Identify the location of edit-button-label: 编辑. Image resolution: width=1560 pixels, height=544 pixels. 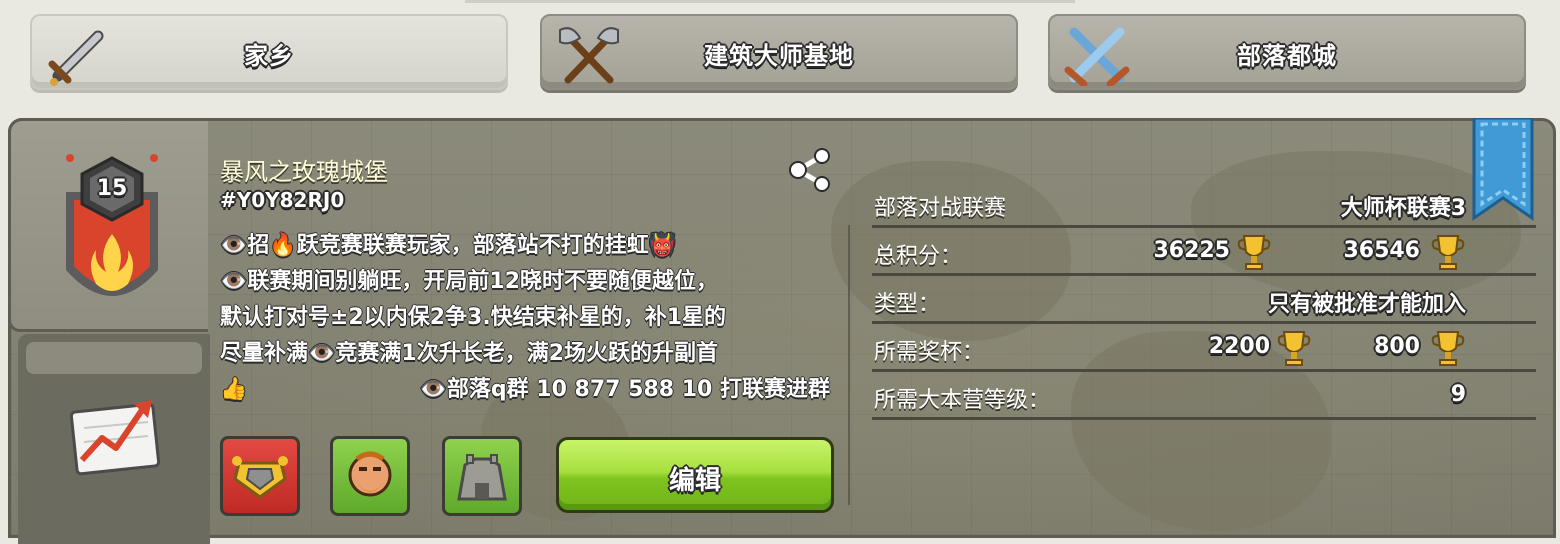
(694, 481).